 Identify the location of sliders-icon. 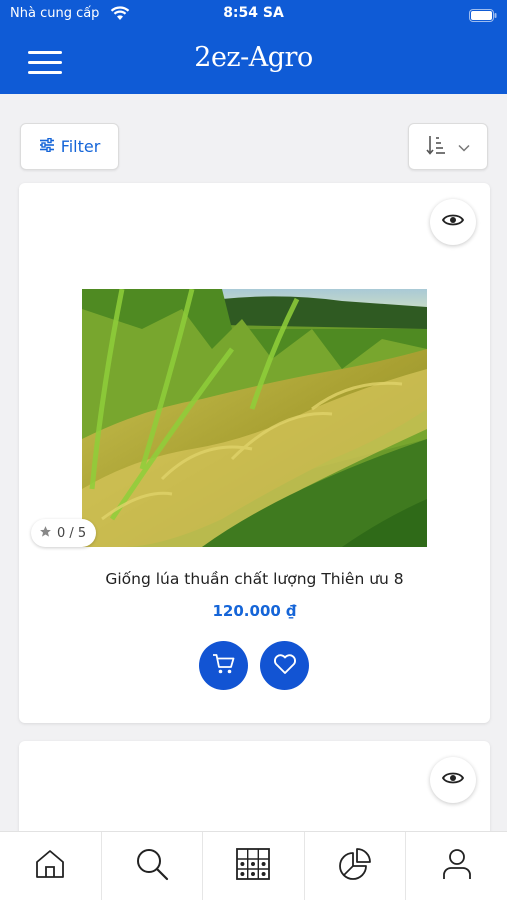
(47, 146).